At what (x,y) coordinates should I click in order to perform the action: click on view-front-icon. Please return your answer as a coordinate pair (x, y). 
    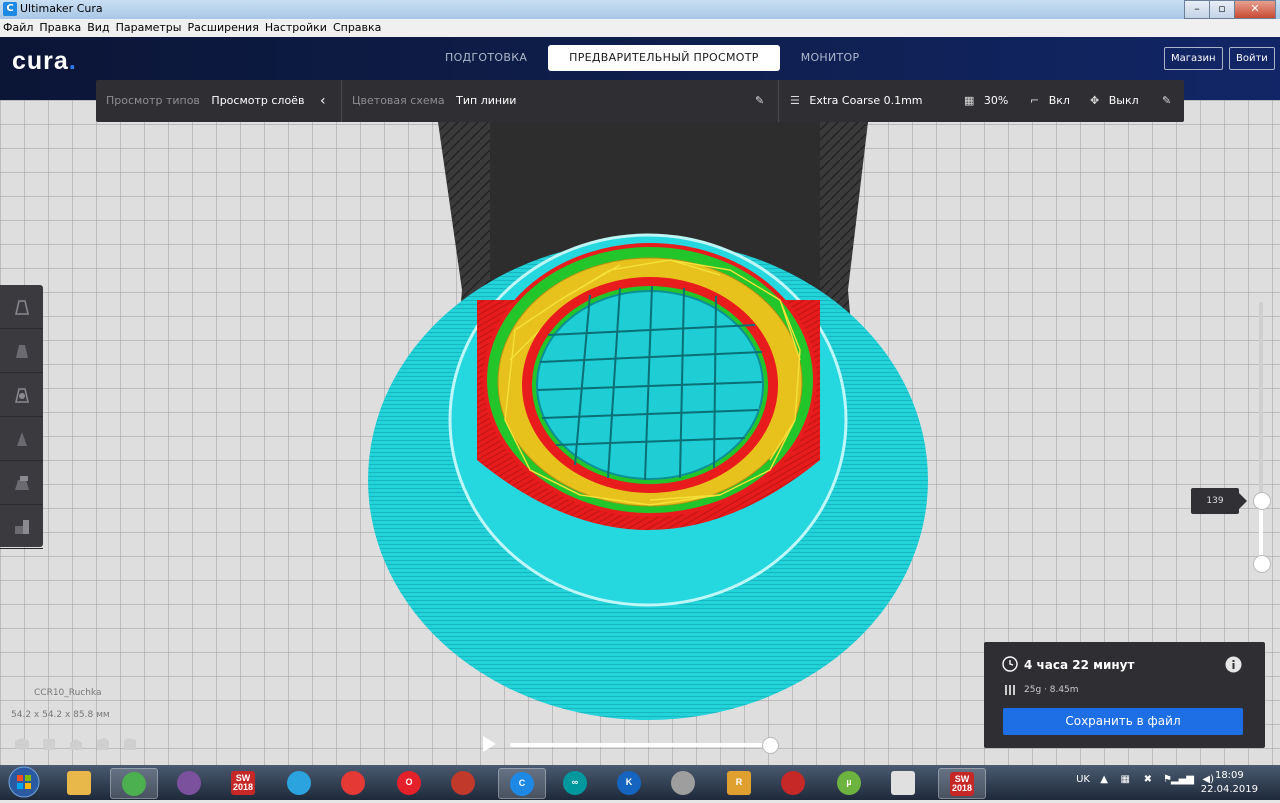
    Looking at the image, I should click on (49, 743).